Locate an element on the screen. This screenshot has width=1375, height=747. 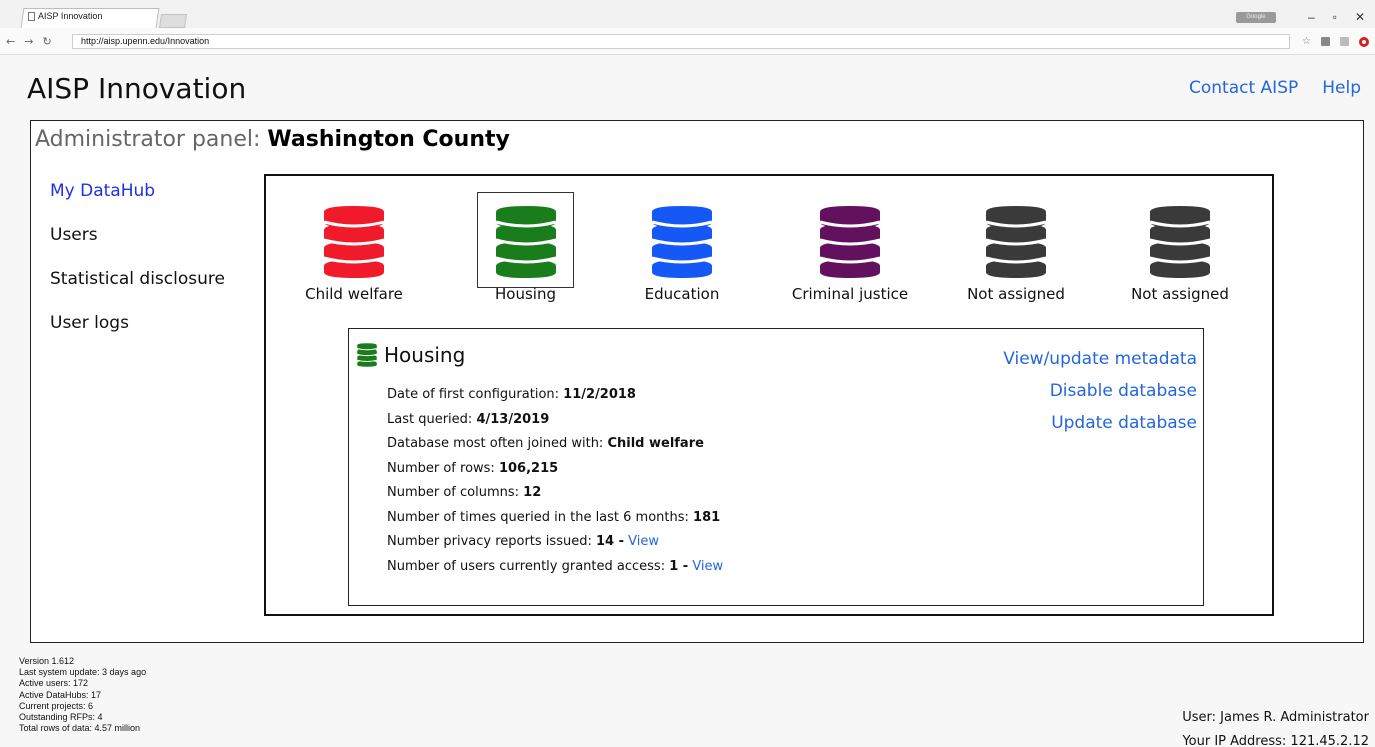
sidebar-item-statistical-disclosure: Statistical disclosure is located at coordinates (137, 291).